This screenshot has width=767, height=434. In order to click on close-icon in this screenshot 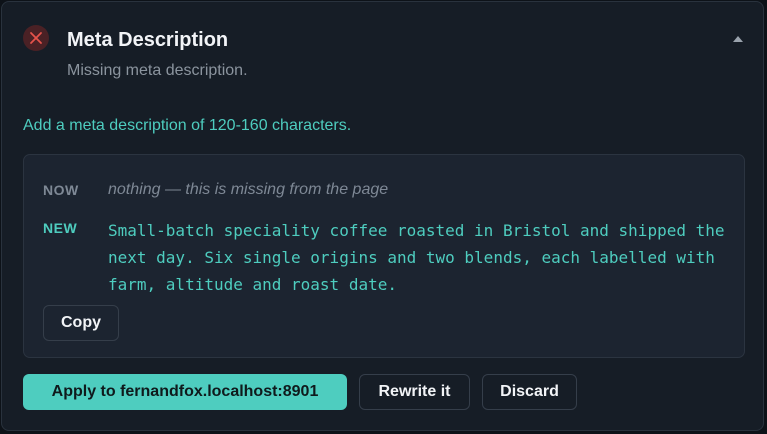, I will do `click(36, 38)`.